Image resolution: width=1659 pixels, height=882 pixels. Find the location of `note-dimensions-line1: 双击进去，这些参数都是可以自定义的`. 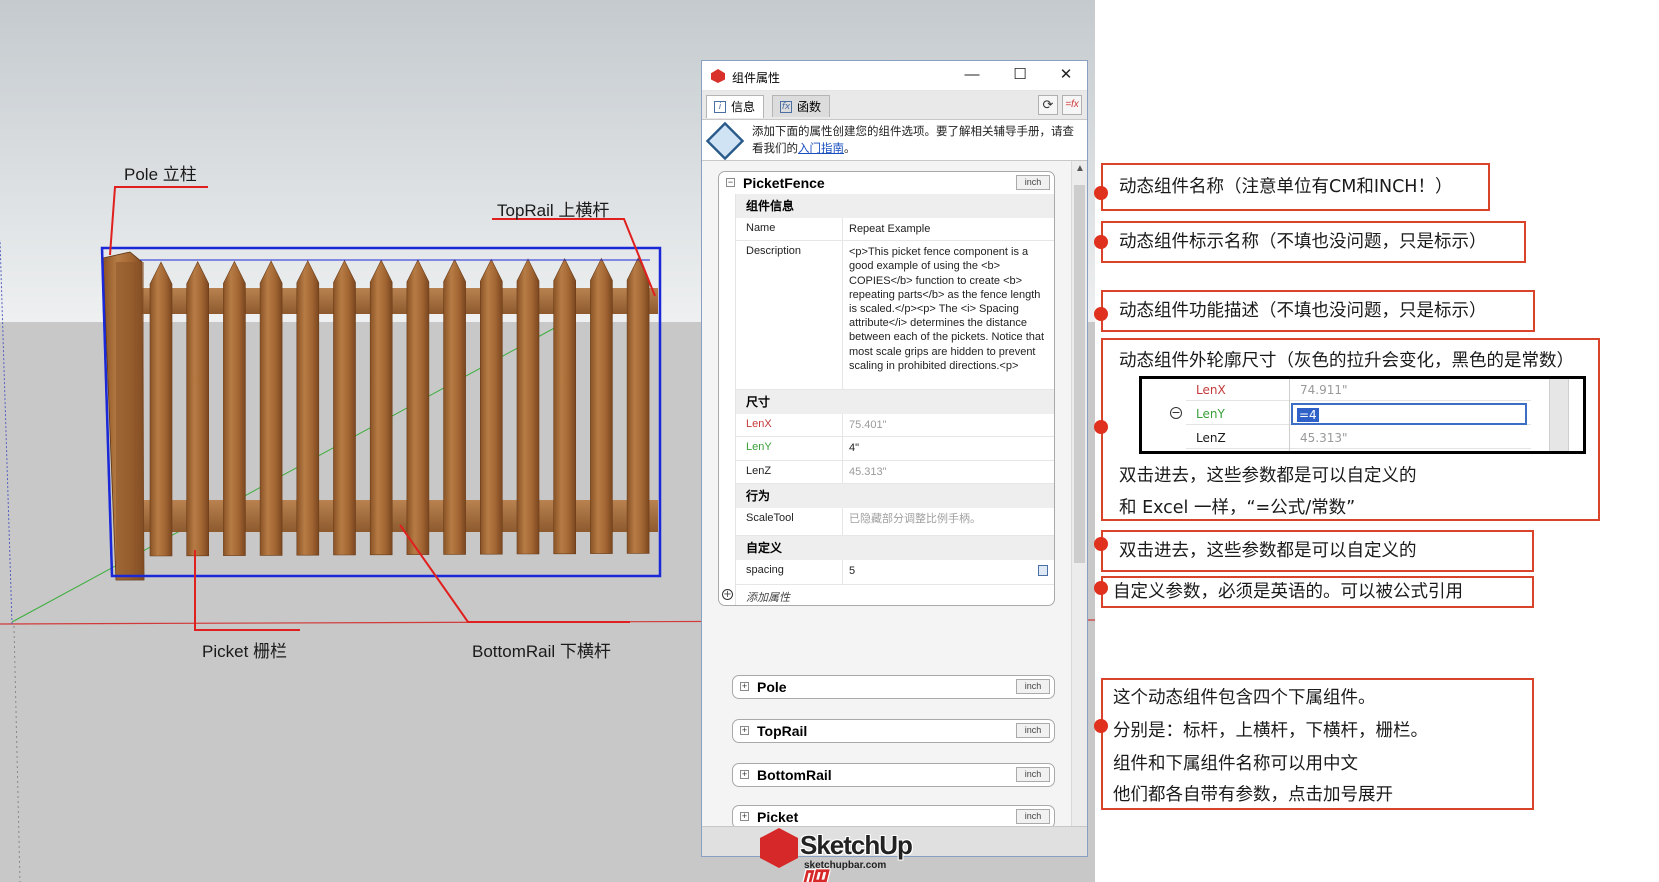

note-dimensions-line1: 双击进去，这些参数都是可以自定义的 is located at coordinates (1268, 476).